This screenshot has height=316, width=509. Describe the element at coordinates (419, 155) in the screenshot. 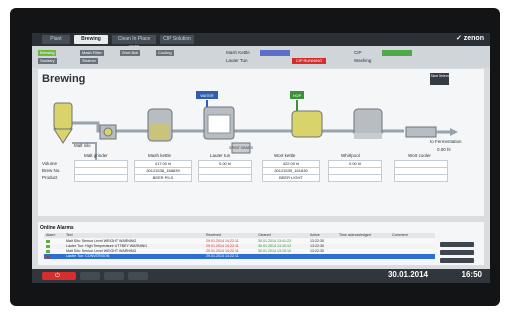

I see `equipment-header-wort-cooler: Wort cooler` at that location.